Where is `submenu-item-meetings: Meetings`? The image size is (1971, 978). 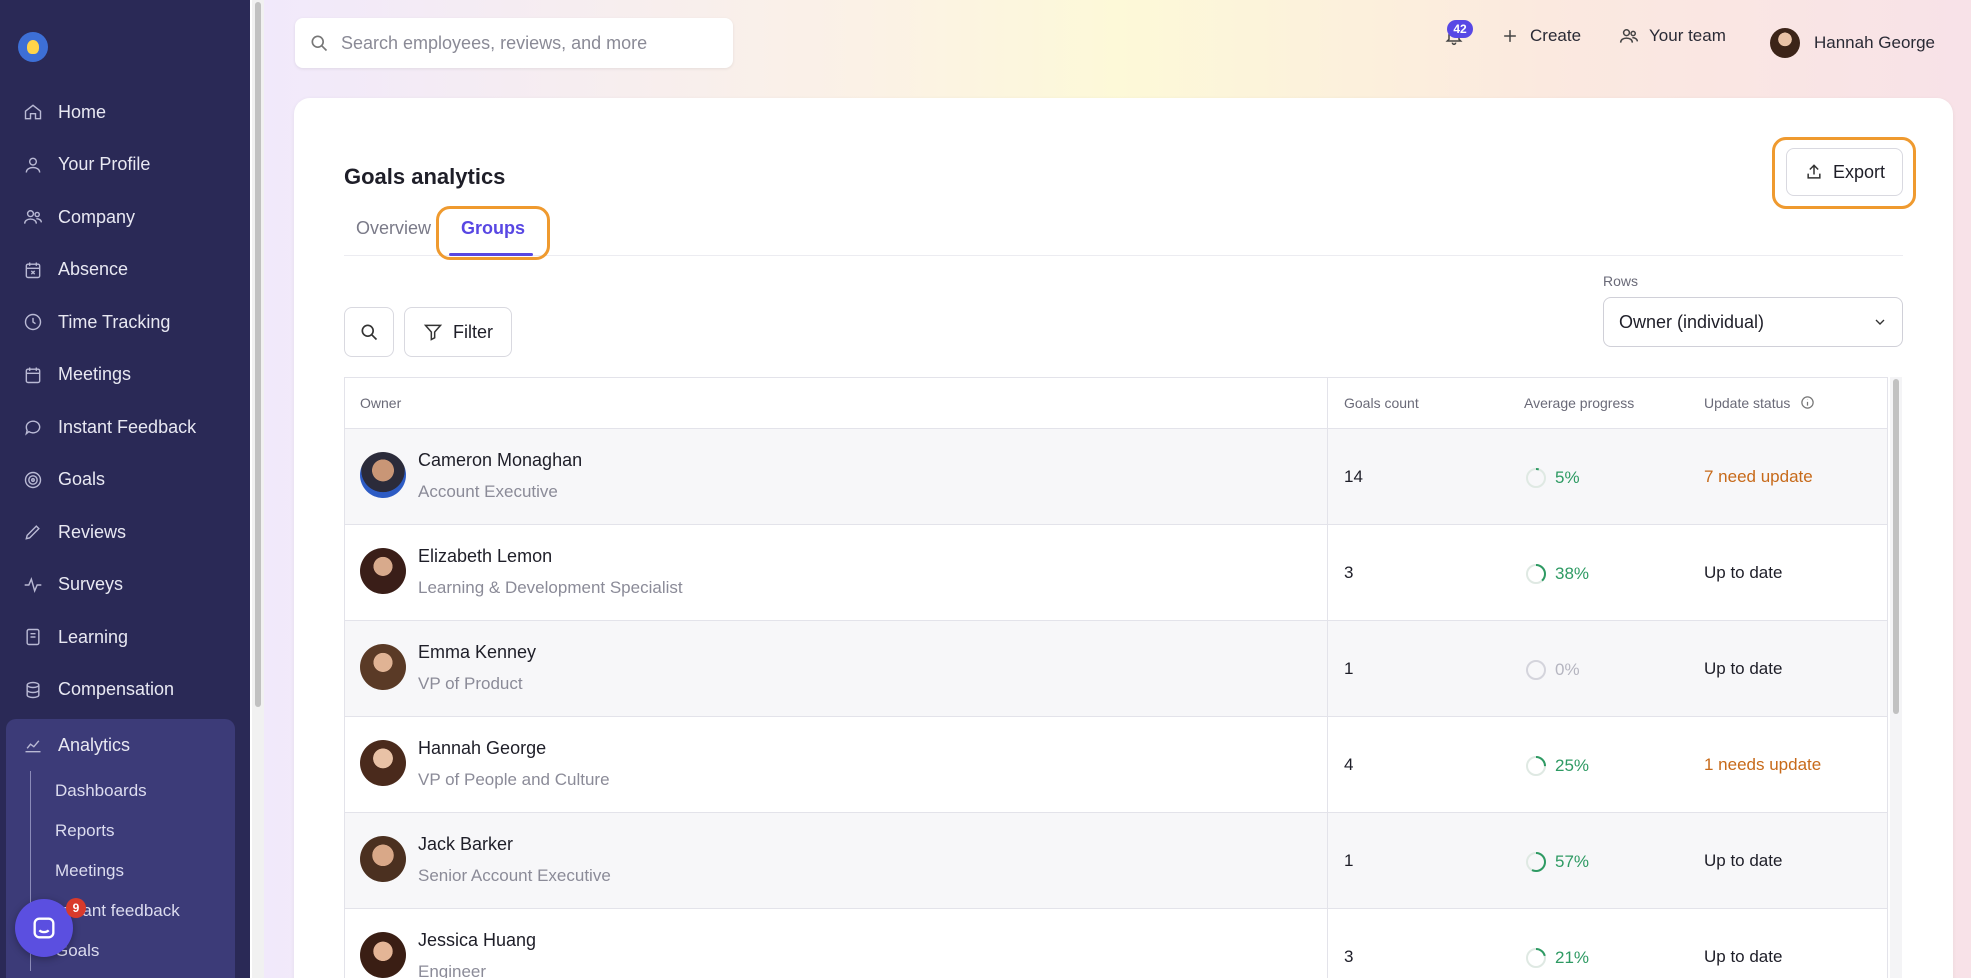 submenu-item-meetings: Meetings is located at coordinates (105, 871).